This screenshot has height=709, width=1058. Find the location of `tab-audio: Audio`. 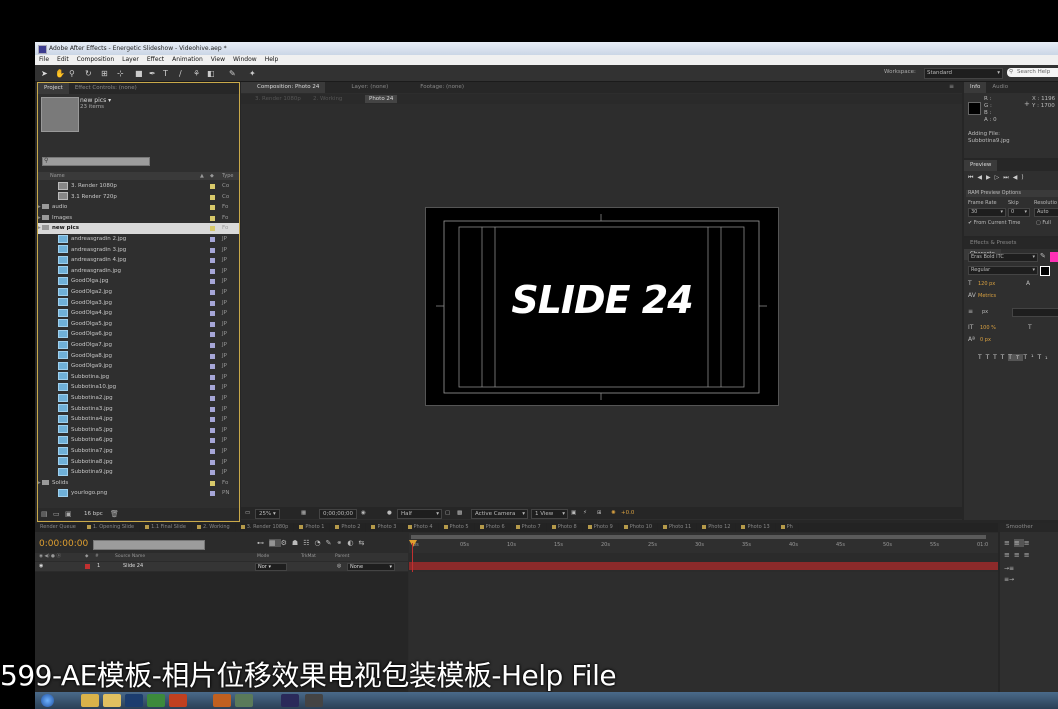

tab-audio: Audio is located at coordinates (1000, 87).